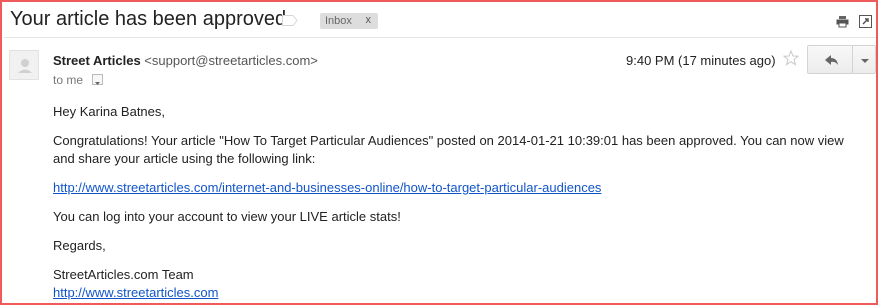 The image size is (878, 305). Describe the element at coordinates (369, 20) in the screenshot. I see `remove-label-button: x` at that location.